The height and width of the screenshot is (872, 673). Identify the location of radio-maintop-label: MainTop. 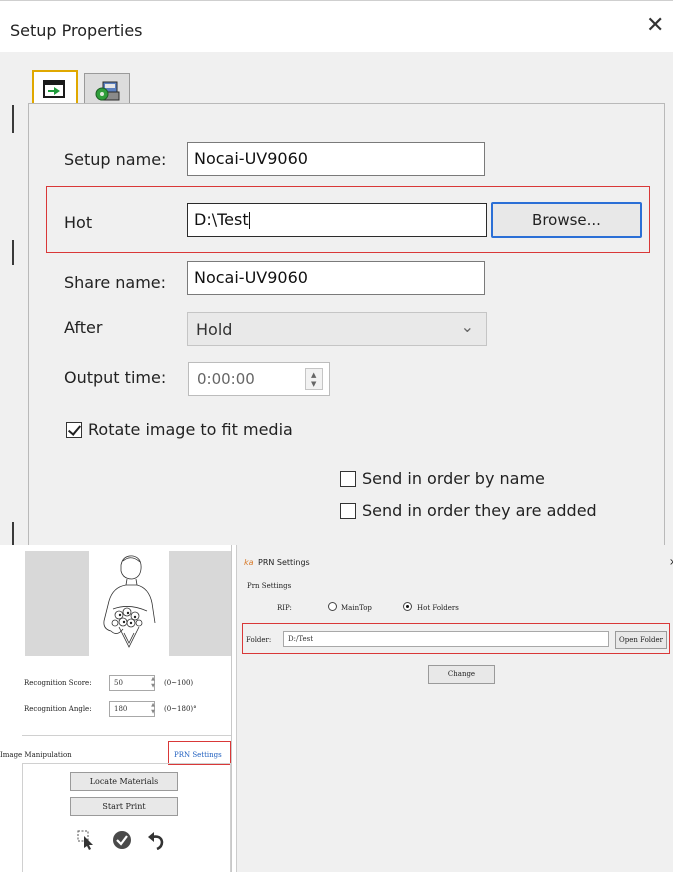
(356, 608).